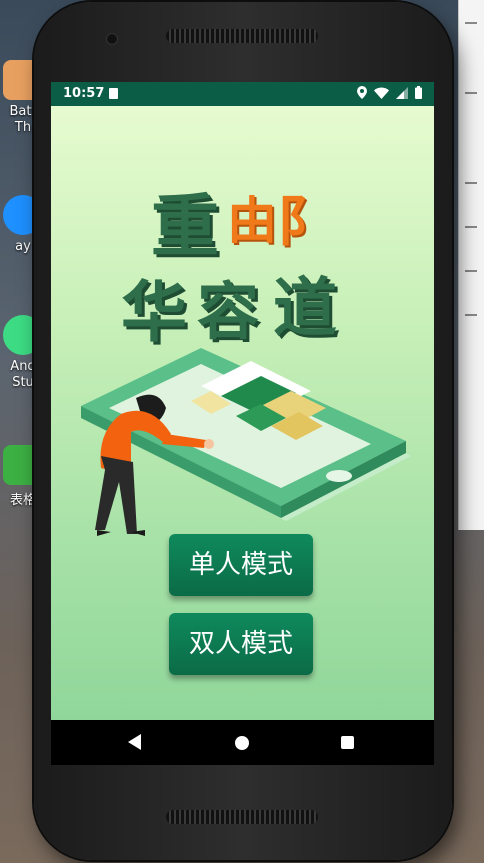 The width and height of the screenshot is (484, 863). I want to click on title-char-5: 容, so click(228, 311).